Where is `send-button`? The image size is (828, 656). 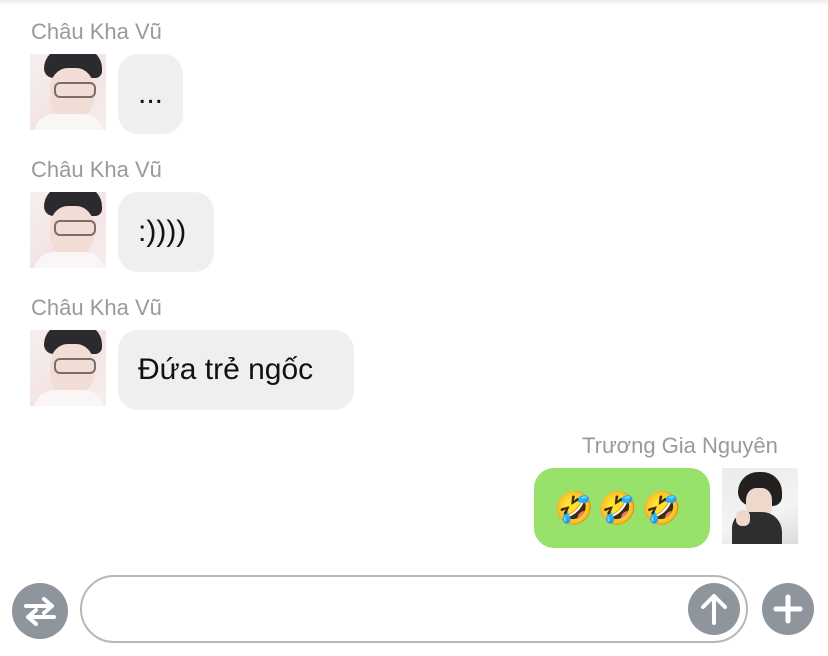 send-button is located at coordinates (714, 609).